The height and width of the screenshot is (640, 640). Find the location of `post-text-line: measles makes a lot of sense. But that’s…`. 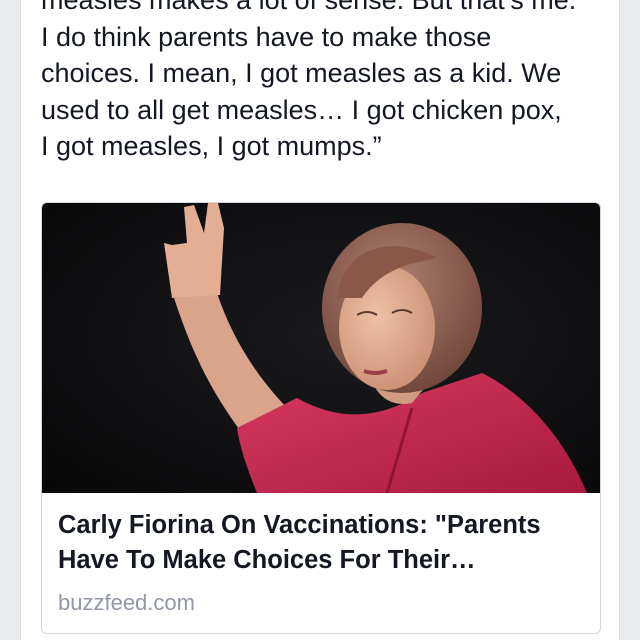

post-text-line: measles makes a lot of sense. But that’s… is located at coordinates (309, 7).